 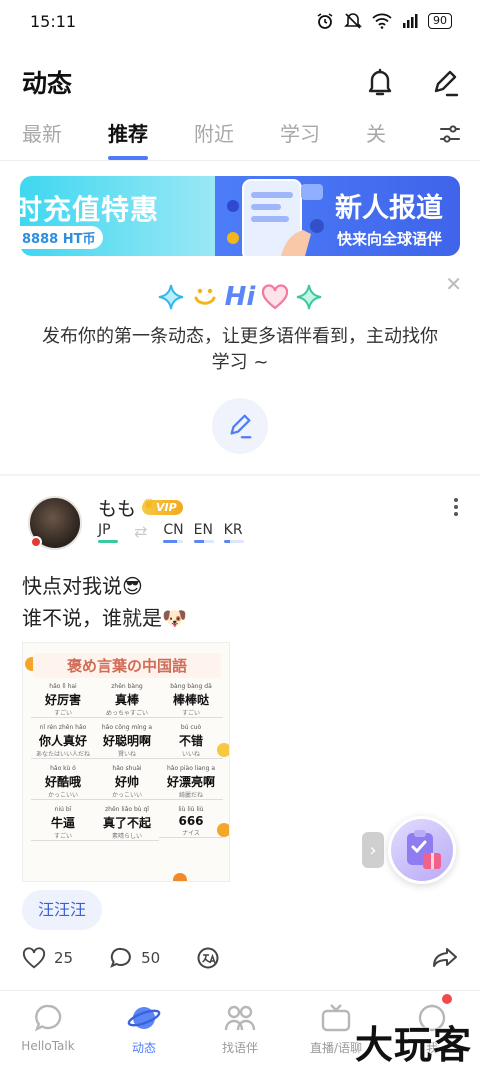 What do you see at coordinates (240, 82) in the screenshot?
I see `header: 动态` at bounding box center [240, 82].